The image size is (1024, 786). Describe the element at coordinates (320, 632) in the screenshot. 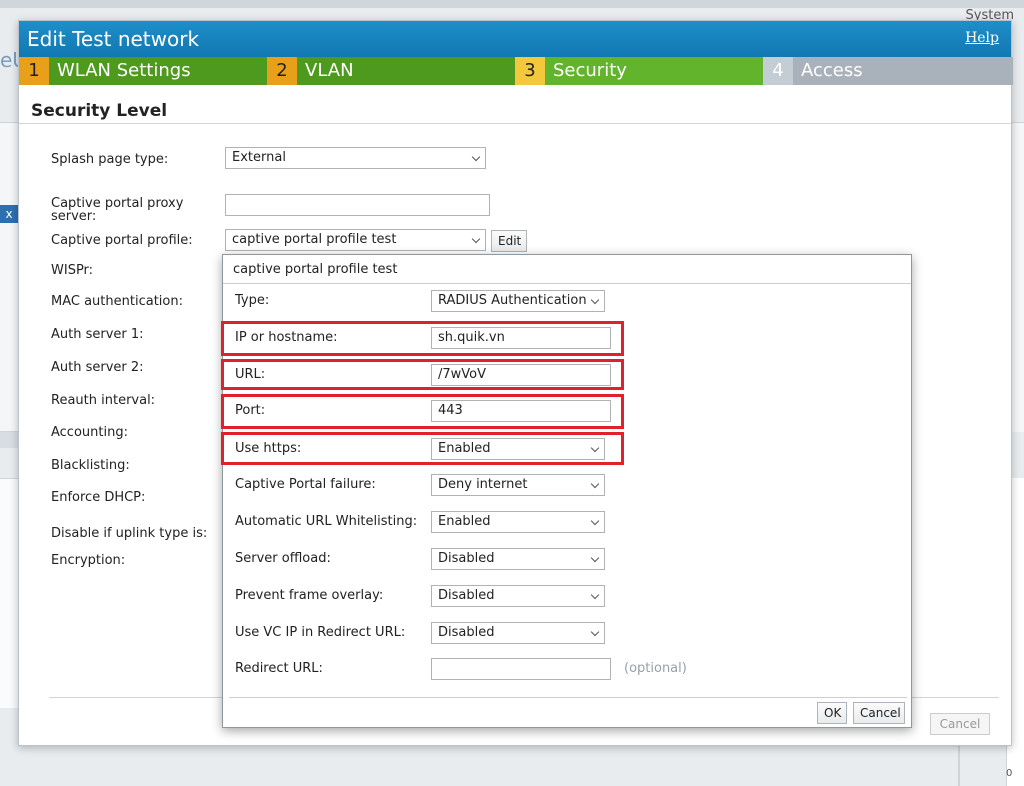

I see `vc-ip-label: Use VC IP in Redirect URL:` at that location.